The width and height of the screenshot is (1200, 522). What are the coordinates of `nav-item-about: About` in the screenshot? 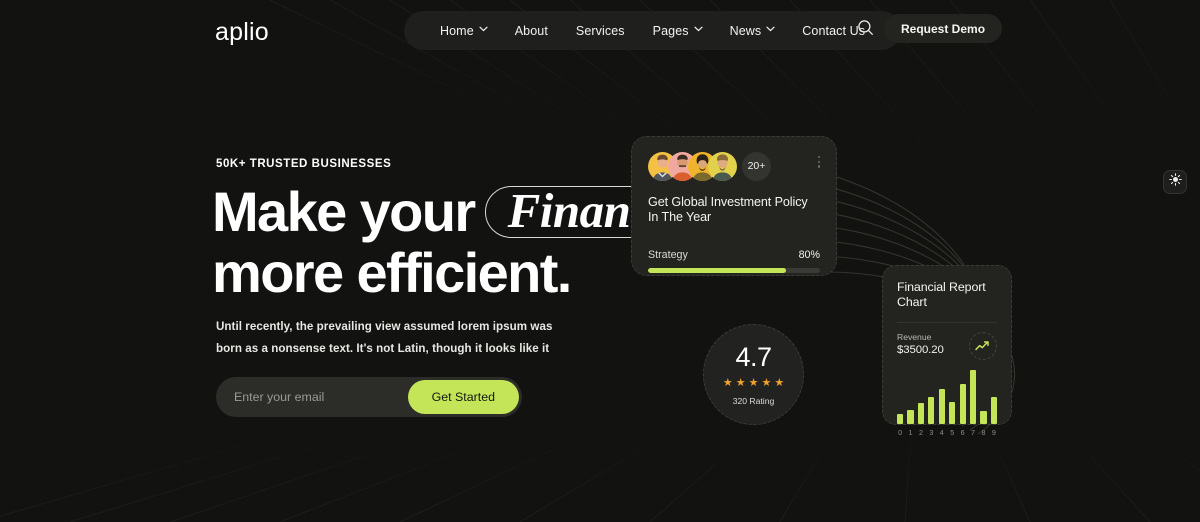 It's located at (531, 31).